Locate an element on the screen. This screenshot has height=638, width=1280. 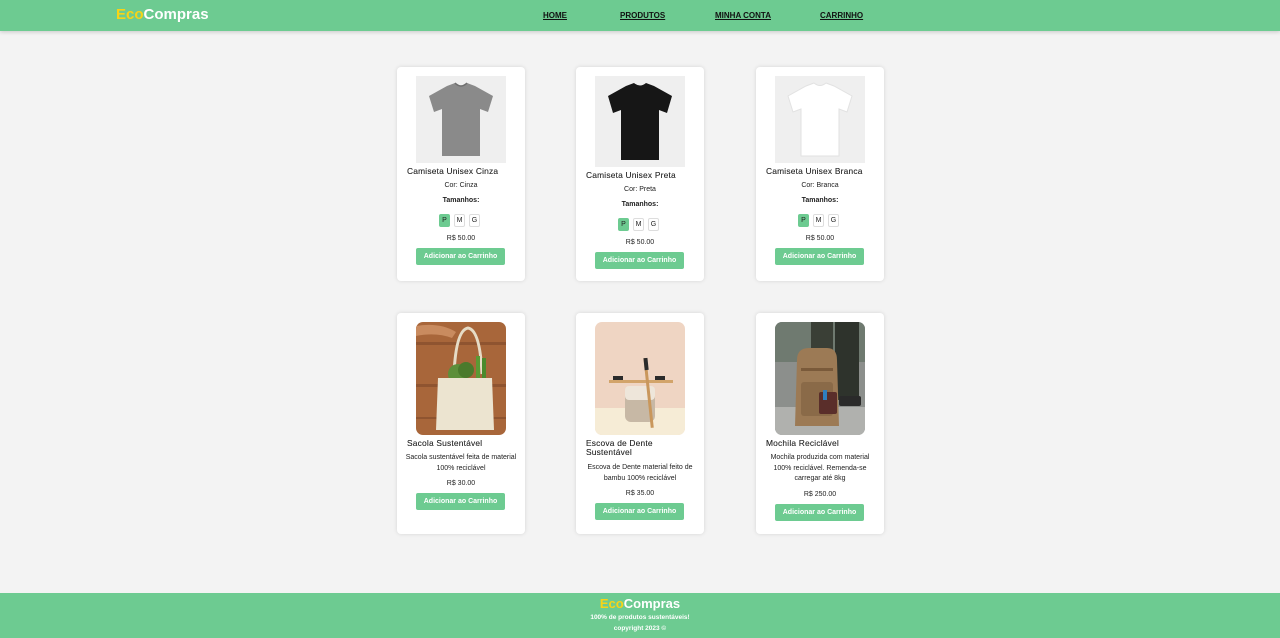
product-price: R$ 35.00 is located at coordinates (640, 493).